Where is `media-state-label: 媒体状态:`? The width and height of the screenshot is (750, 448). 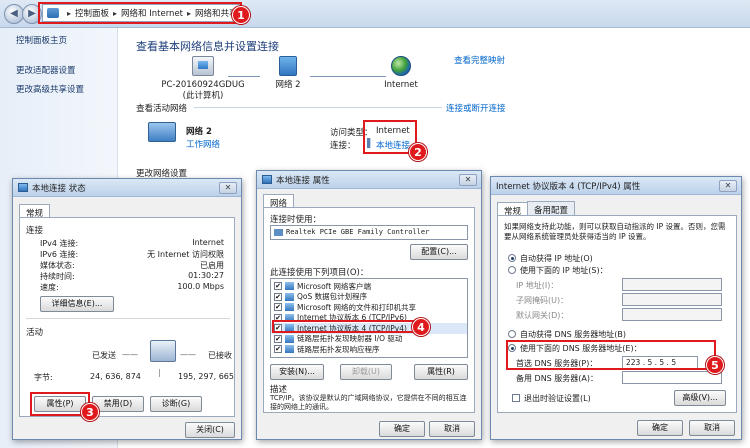 media-state-label: 媒体状态: is located at coordinates (57, 265).